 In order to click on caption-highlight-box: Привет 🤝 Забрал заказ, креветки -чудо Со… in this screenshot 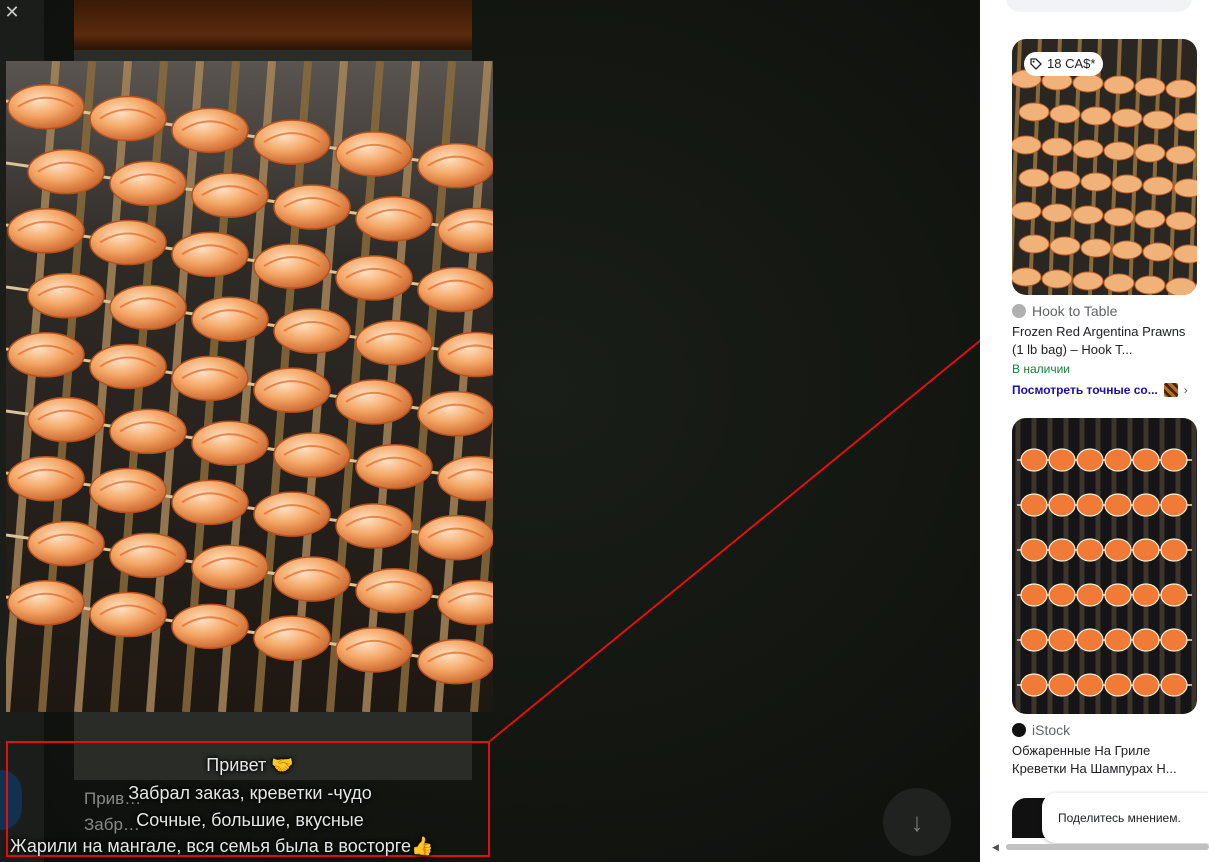, I will do `click(248, 799)`.